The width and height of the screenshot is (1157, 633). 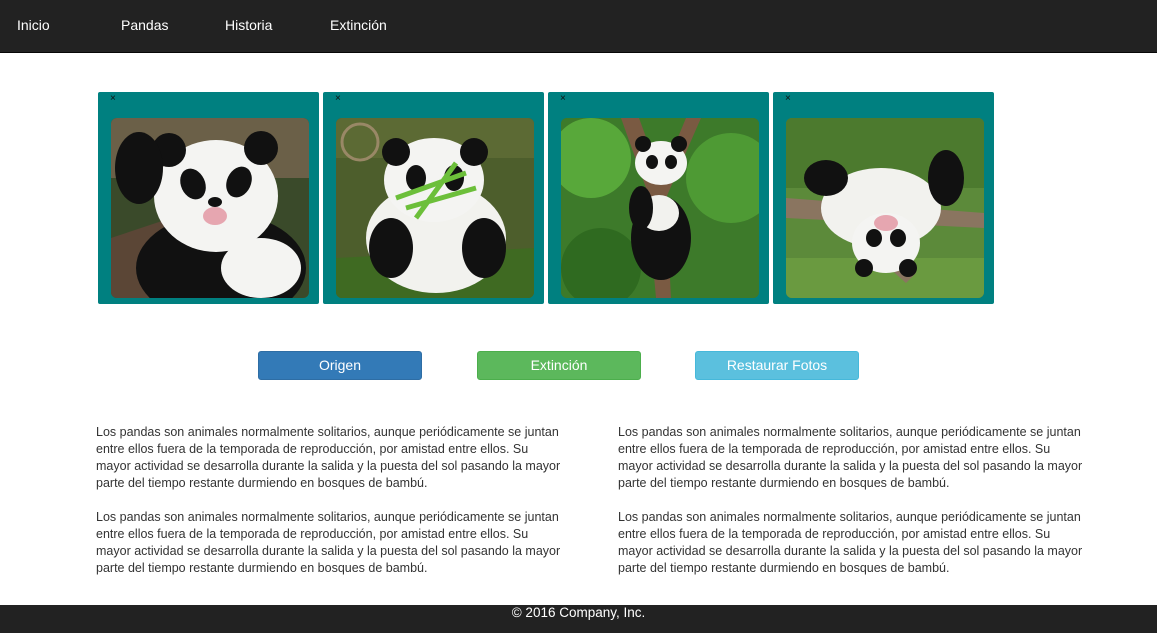 I want to click on photo-card-4: ×, so click(x=883, y=198).